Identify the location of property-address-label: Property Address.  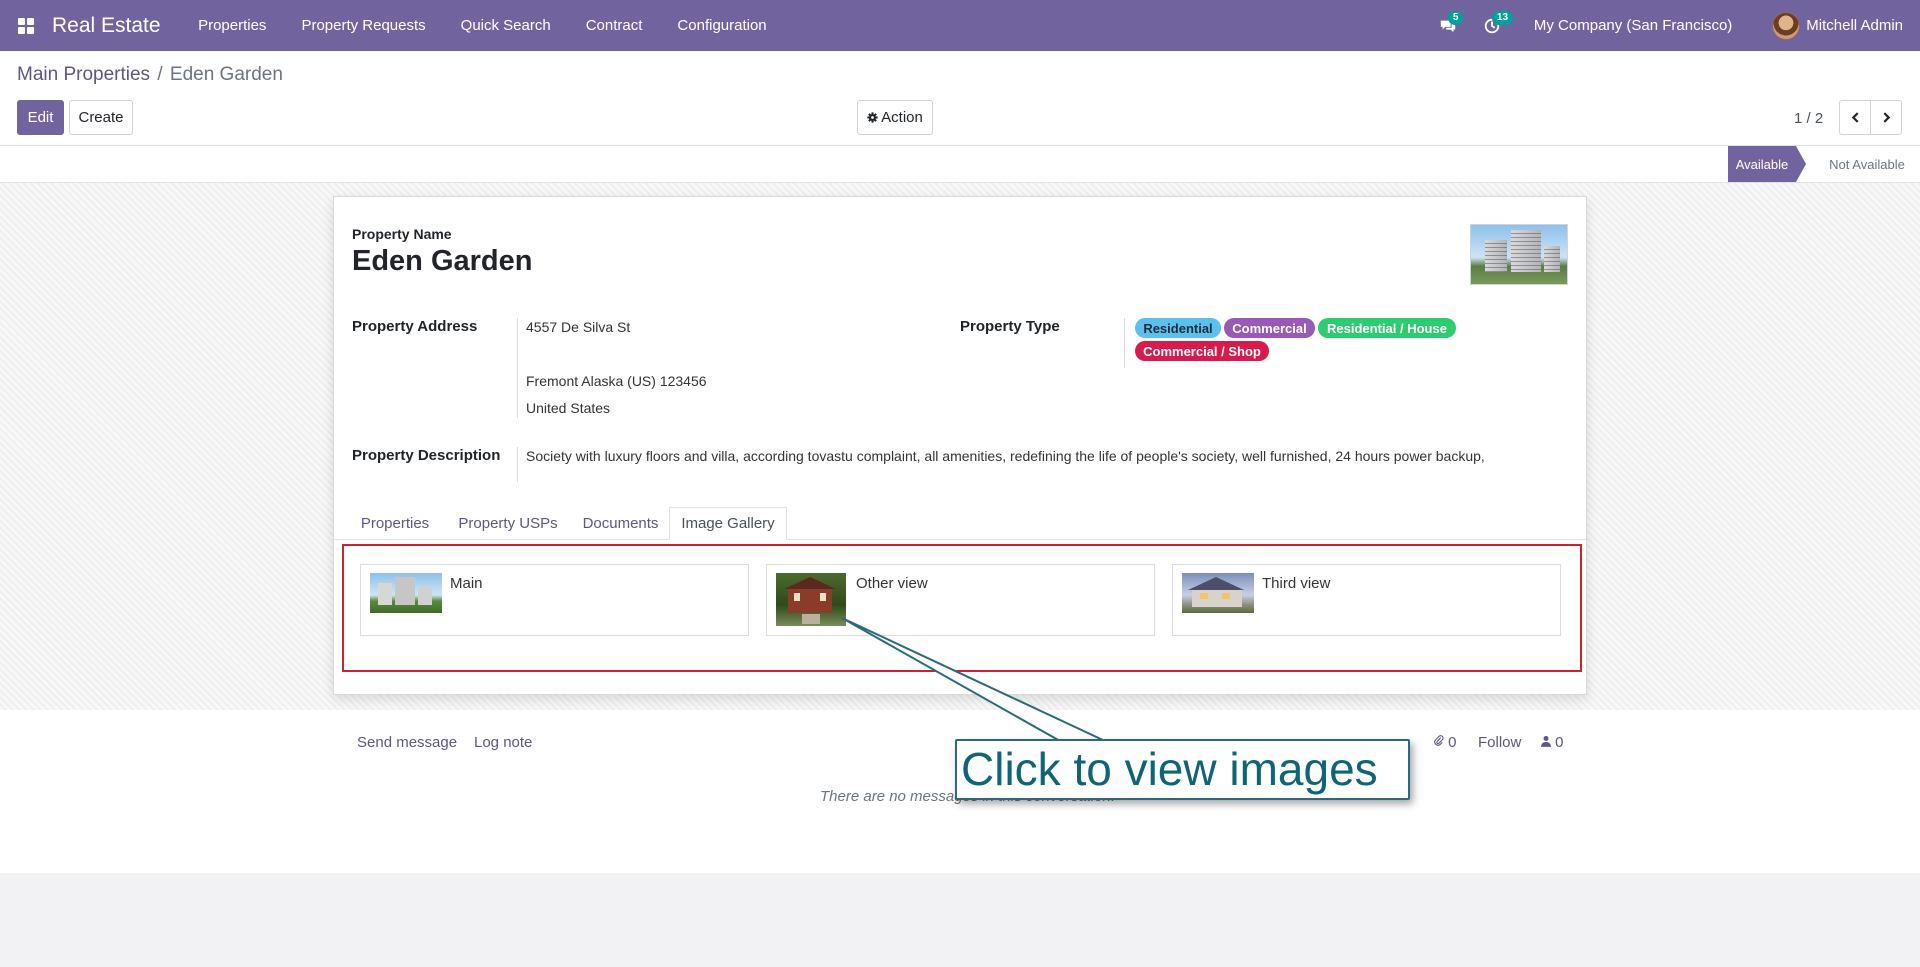
(415, 326).